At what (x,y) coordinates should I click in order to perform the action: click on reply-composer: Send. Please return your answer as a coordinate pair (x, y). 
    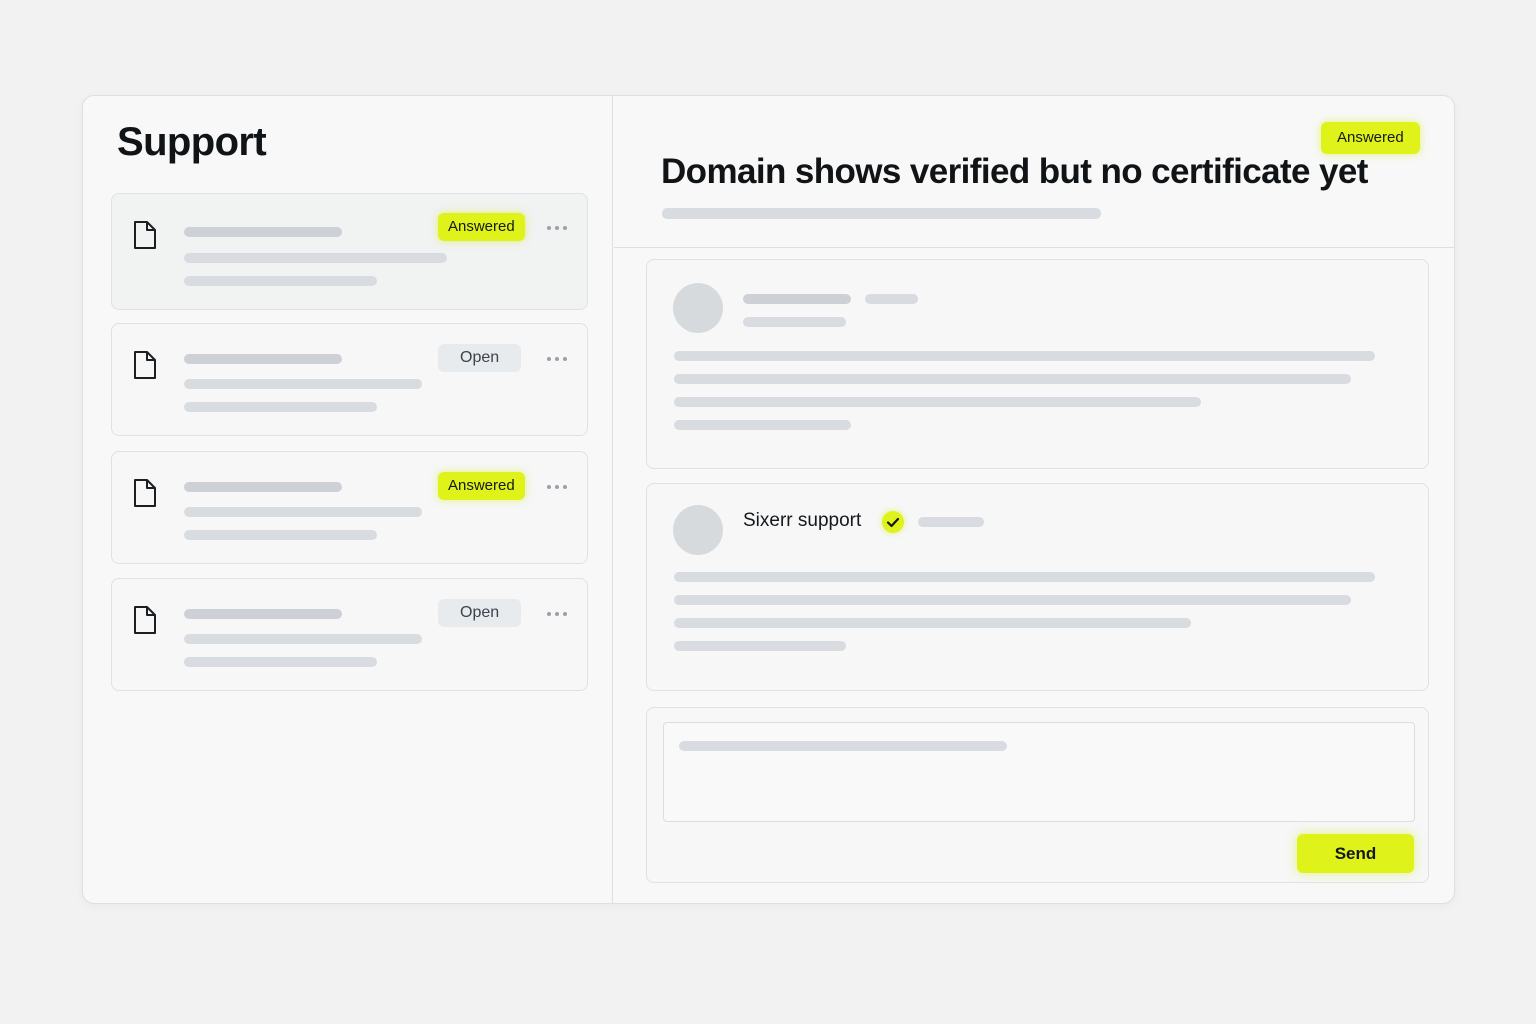
    Looking at the image, I should click on (1037, 795).